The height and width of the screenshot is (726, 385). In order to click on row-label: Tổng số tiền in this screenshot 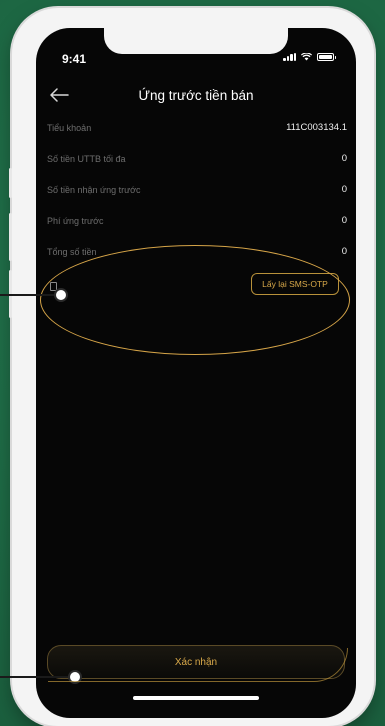, I will do `click(72, 251)`.